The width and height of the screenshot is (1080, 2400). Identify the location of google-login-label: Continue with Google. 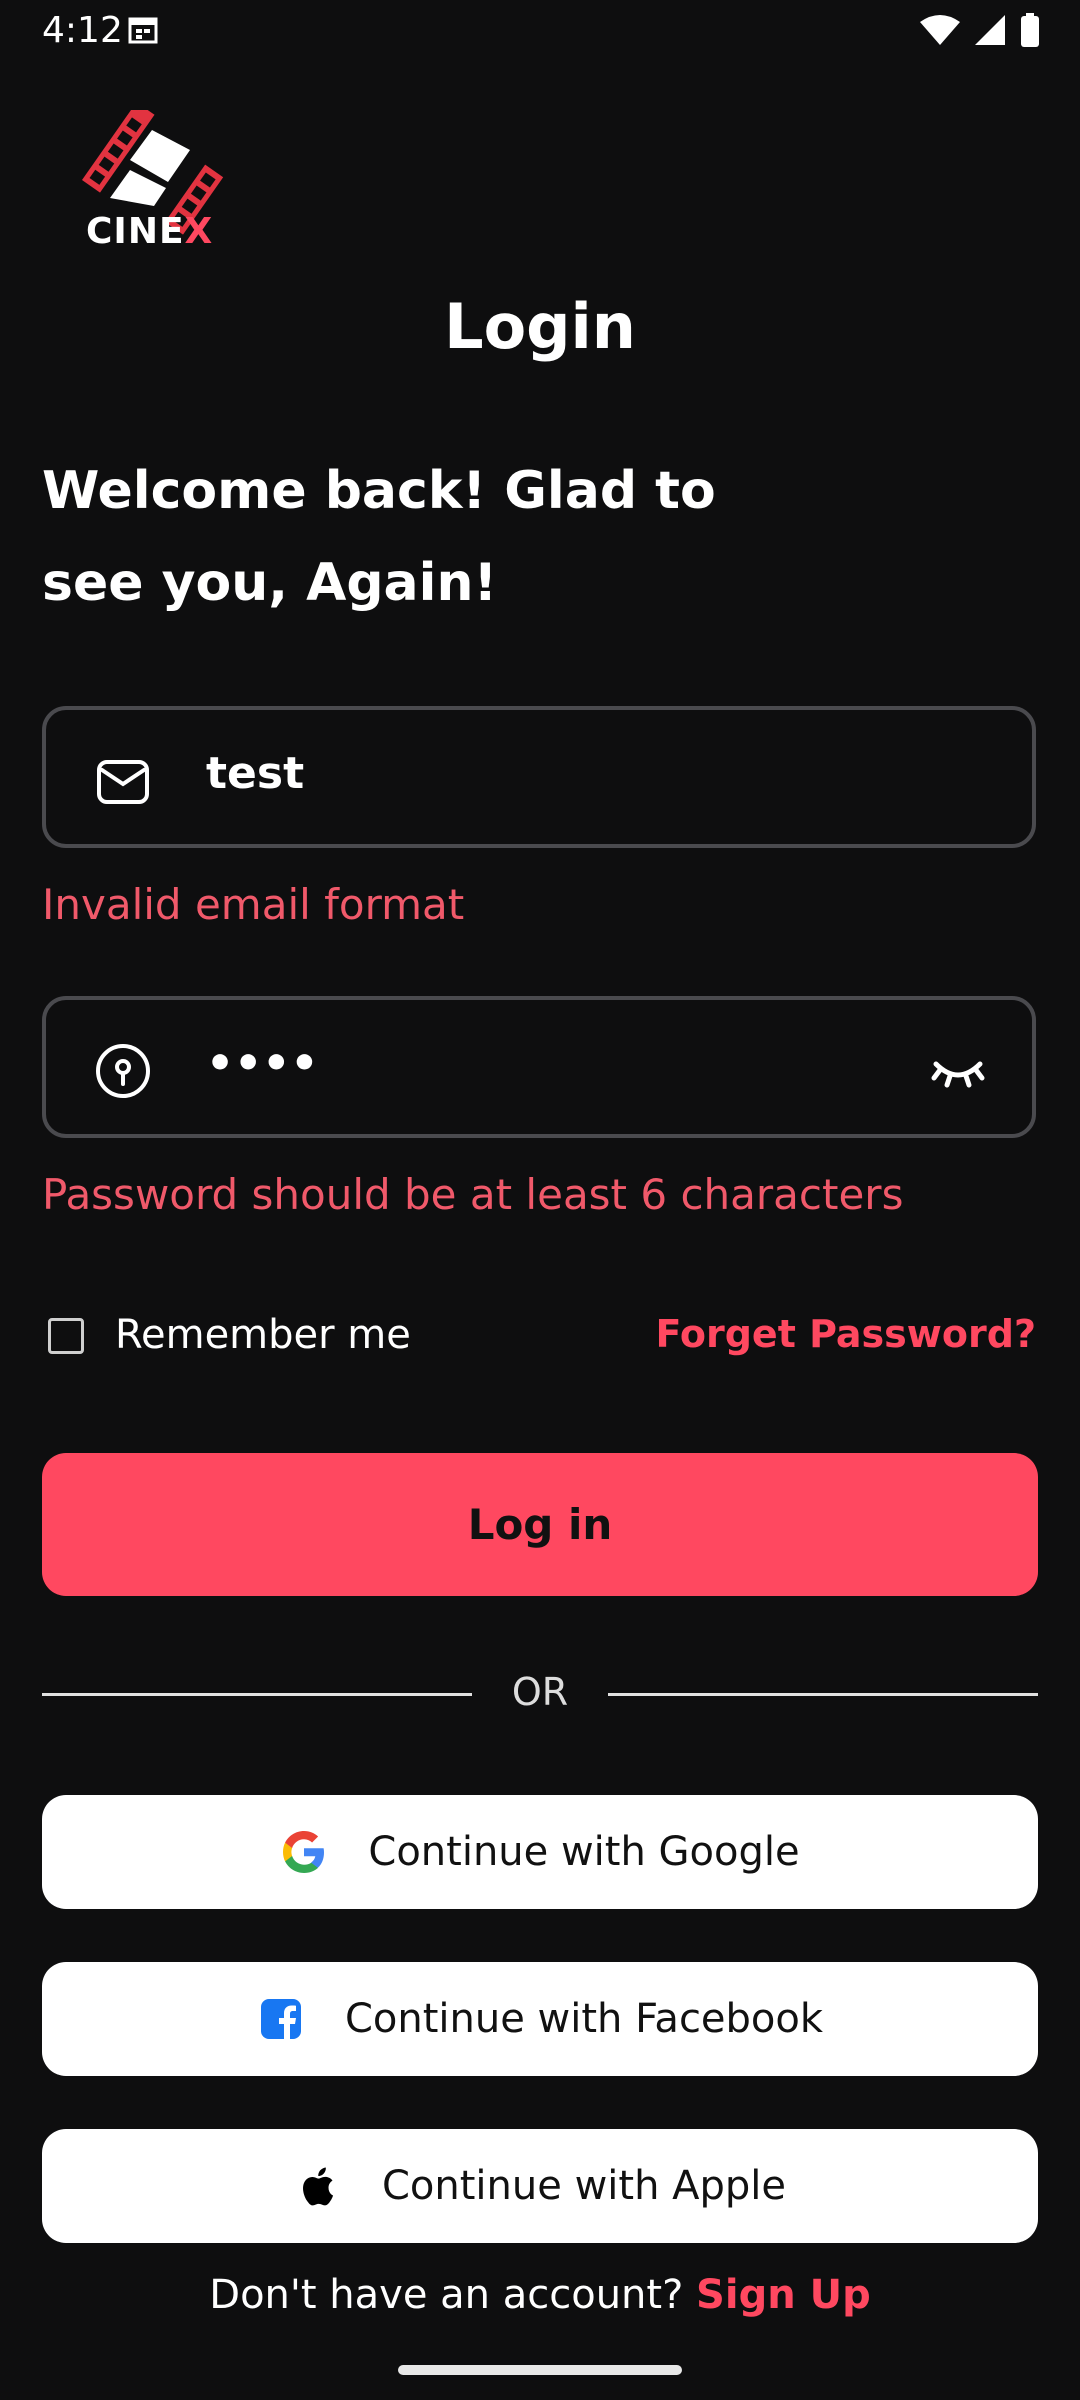
(584, 1852).